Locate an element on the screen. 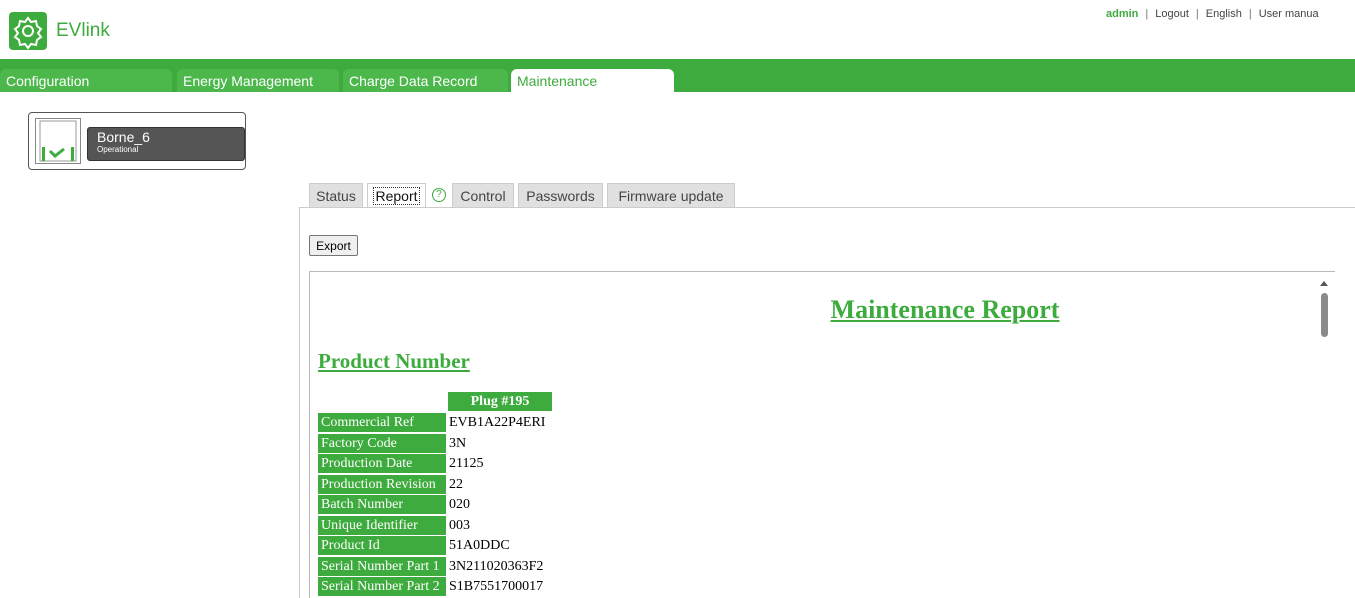  row-value-unique-identifier: 003 is located at coordinates (459, 525).